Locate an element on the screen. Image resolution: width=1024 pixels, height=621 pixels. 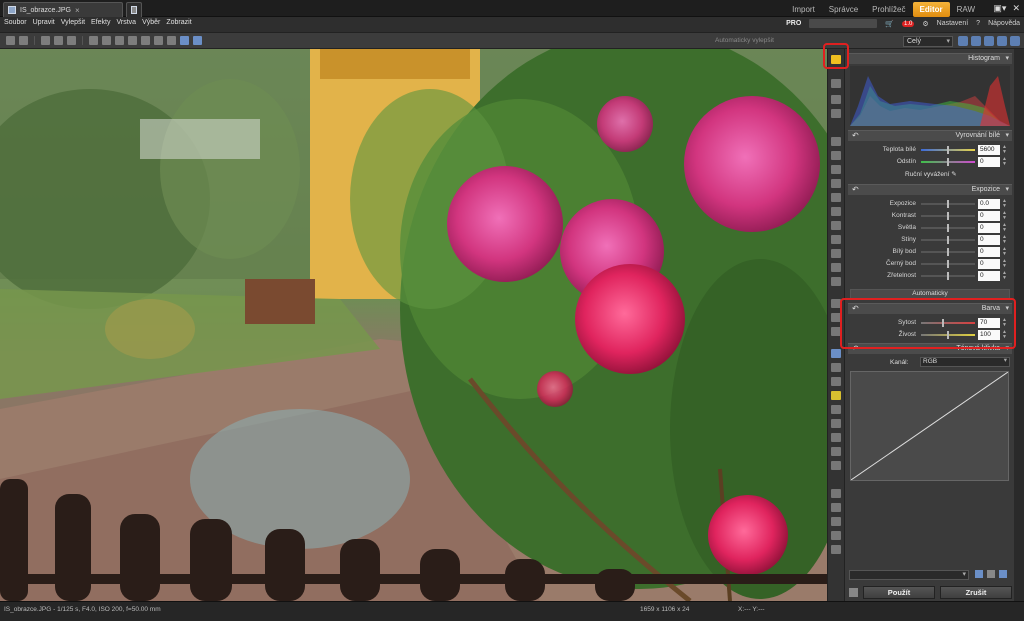
help-link: Nápověda is located at coordinates (1004, 23).